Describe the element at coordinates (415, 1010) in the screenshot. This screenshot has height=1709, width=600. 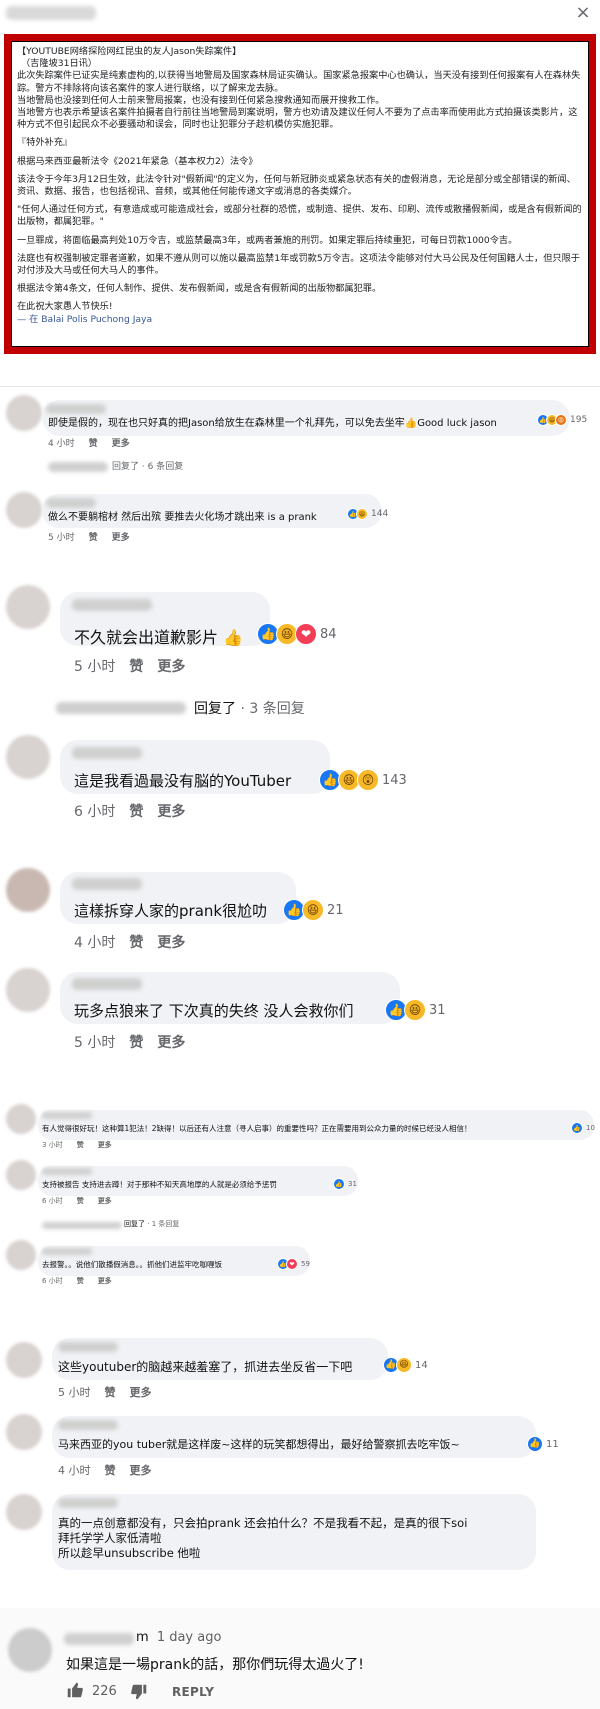
I see `reaction-summary: 👍 😆 31` at that location.